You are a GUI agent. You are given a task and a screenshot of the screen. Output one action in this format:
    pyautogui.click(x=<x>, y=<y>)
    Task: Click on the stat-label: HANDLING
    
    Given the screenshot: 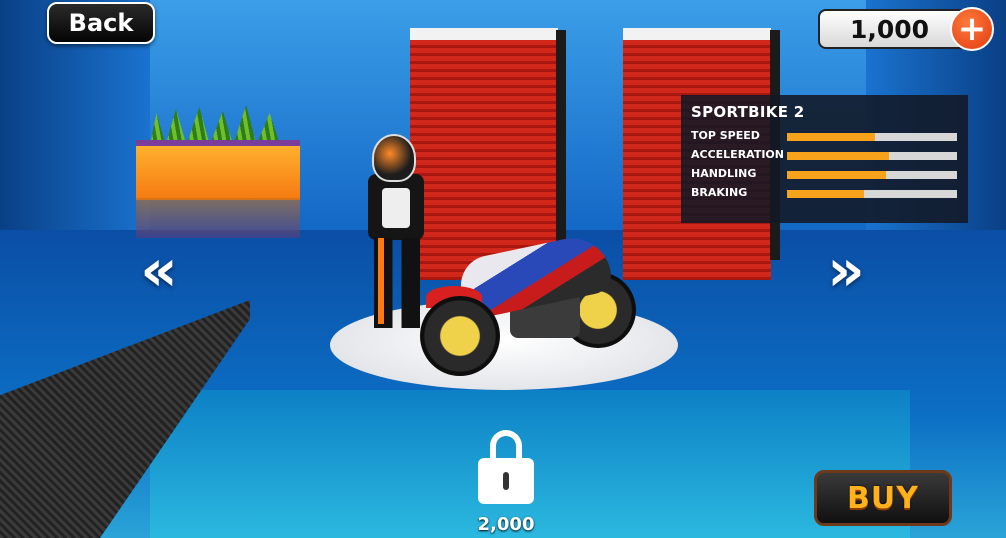 What is the action you would take?
    pyautogui.click(x=724, y=173)
    